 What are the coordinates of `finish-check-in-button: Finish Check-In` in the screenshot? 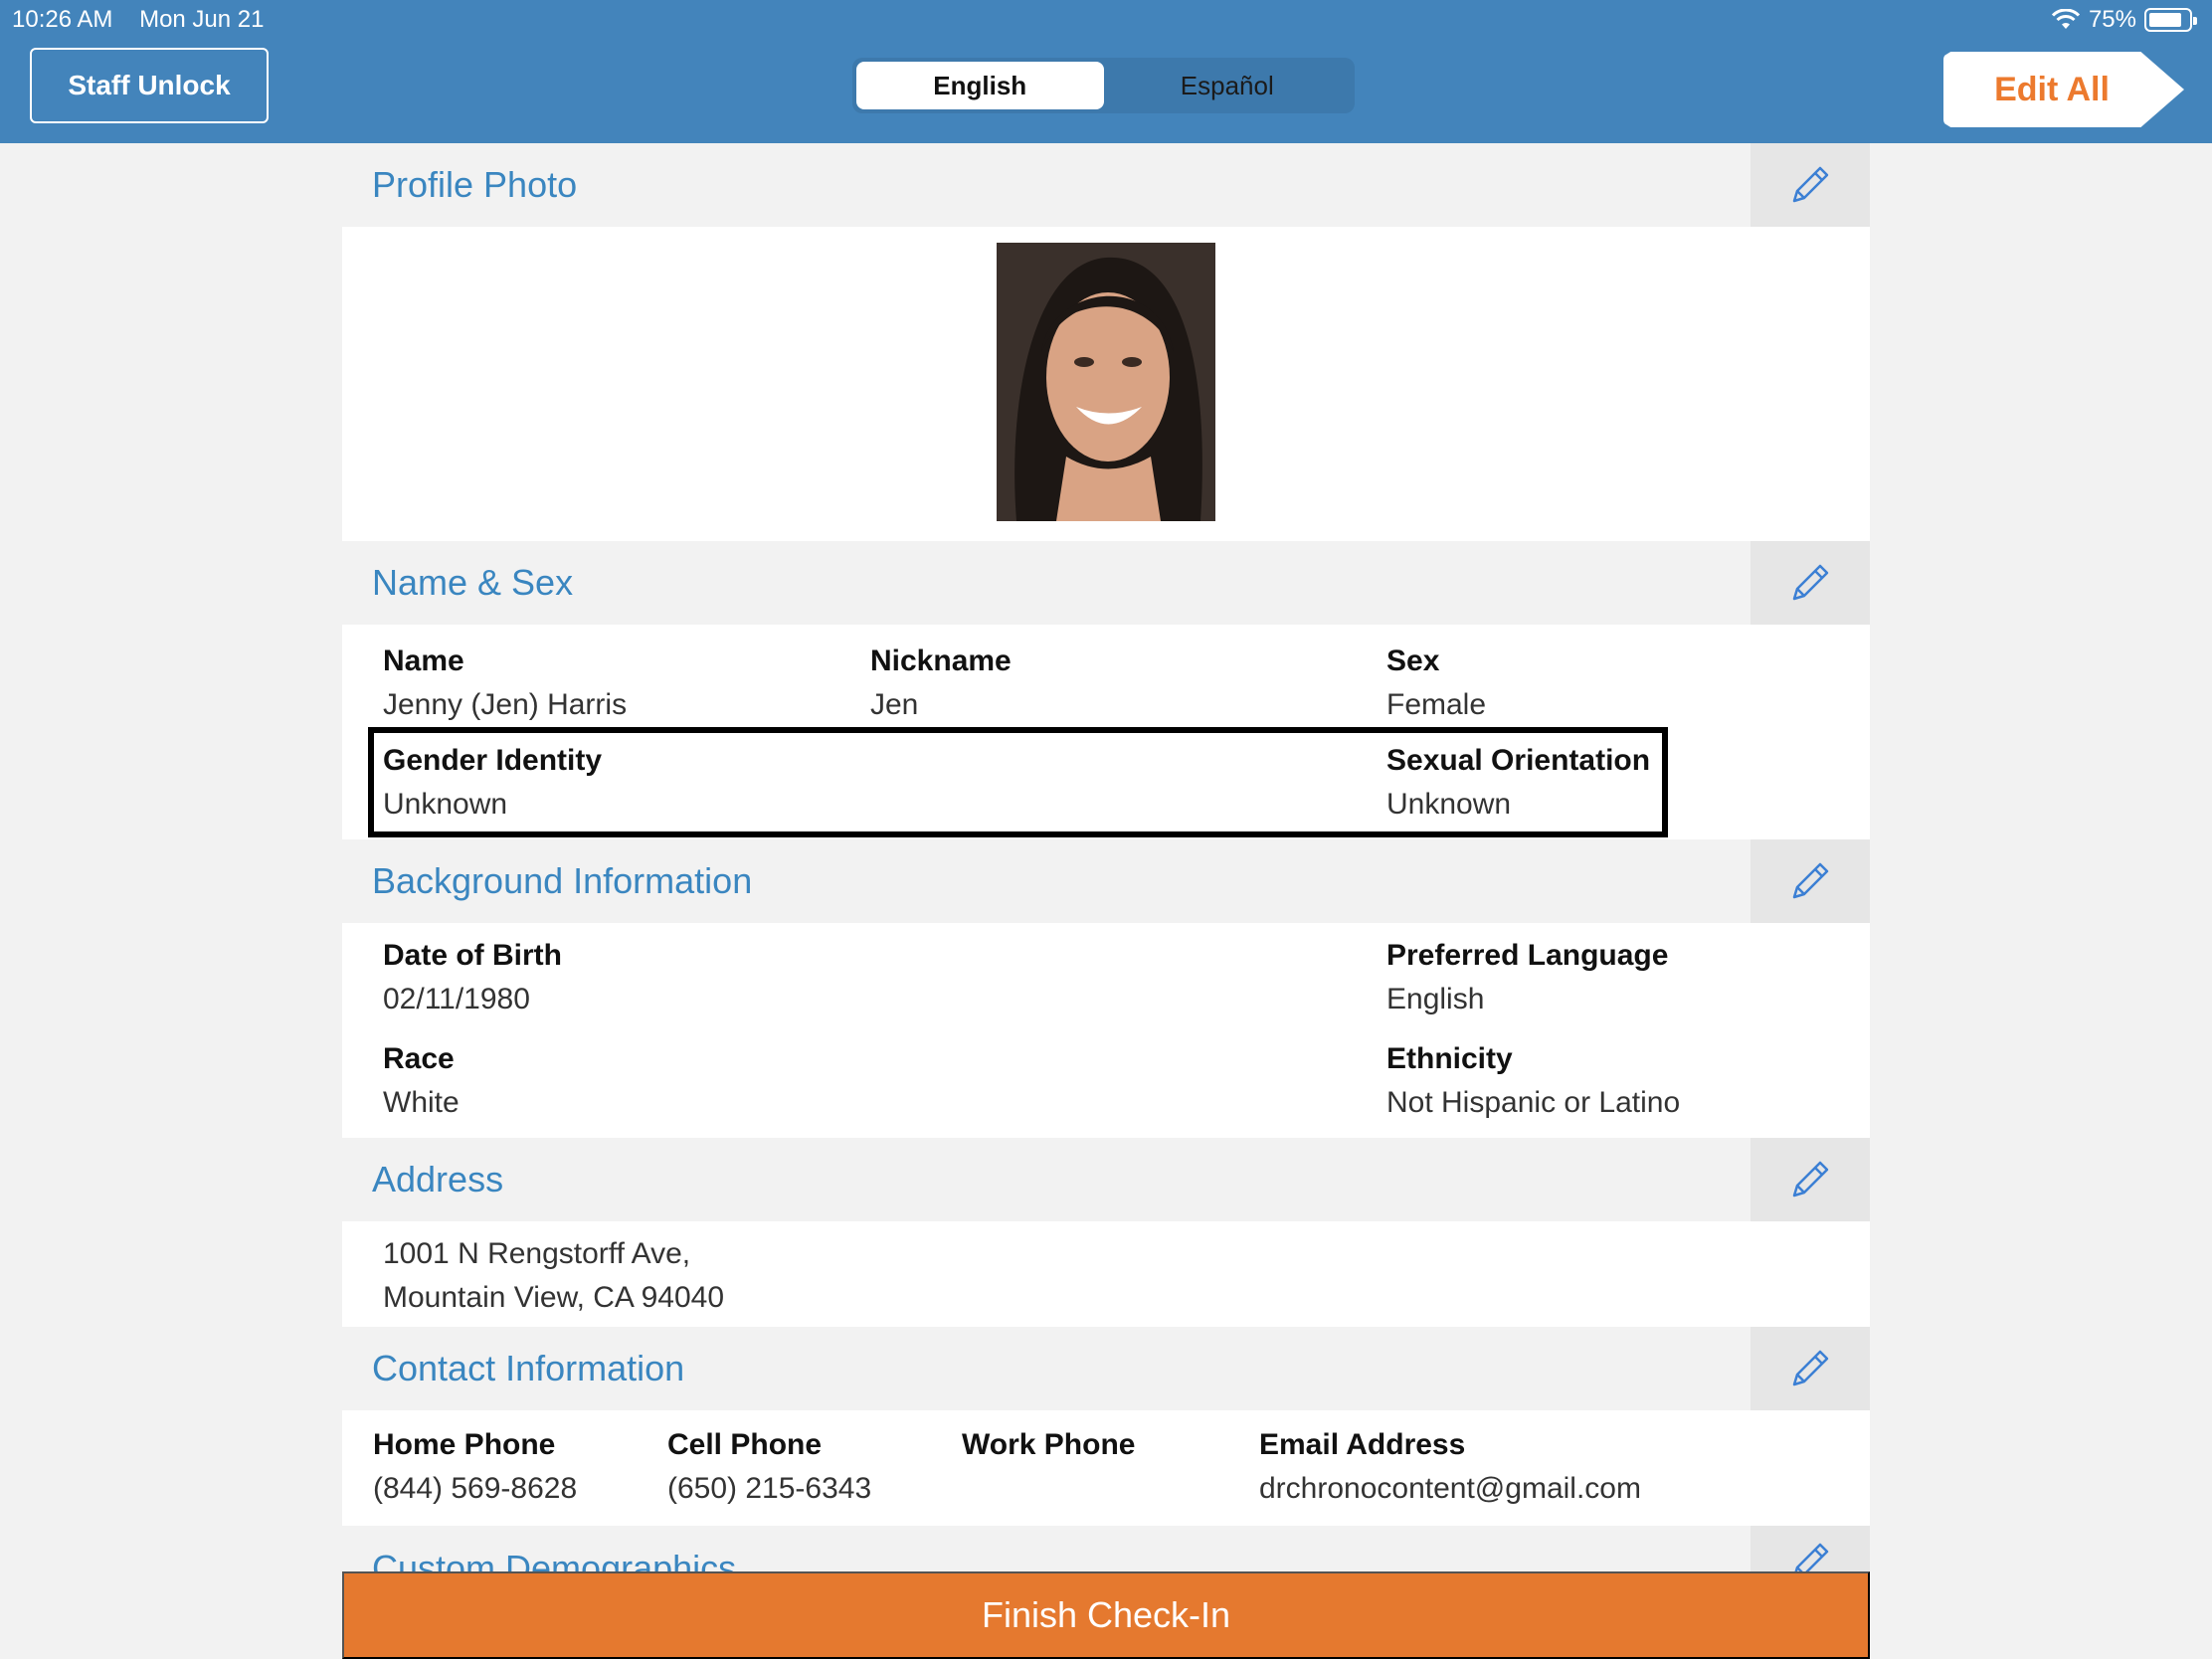 It's located at (1106, 1615).